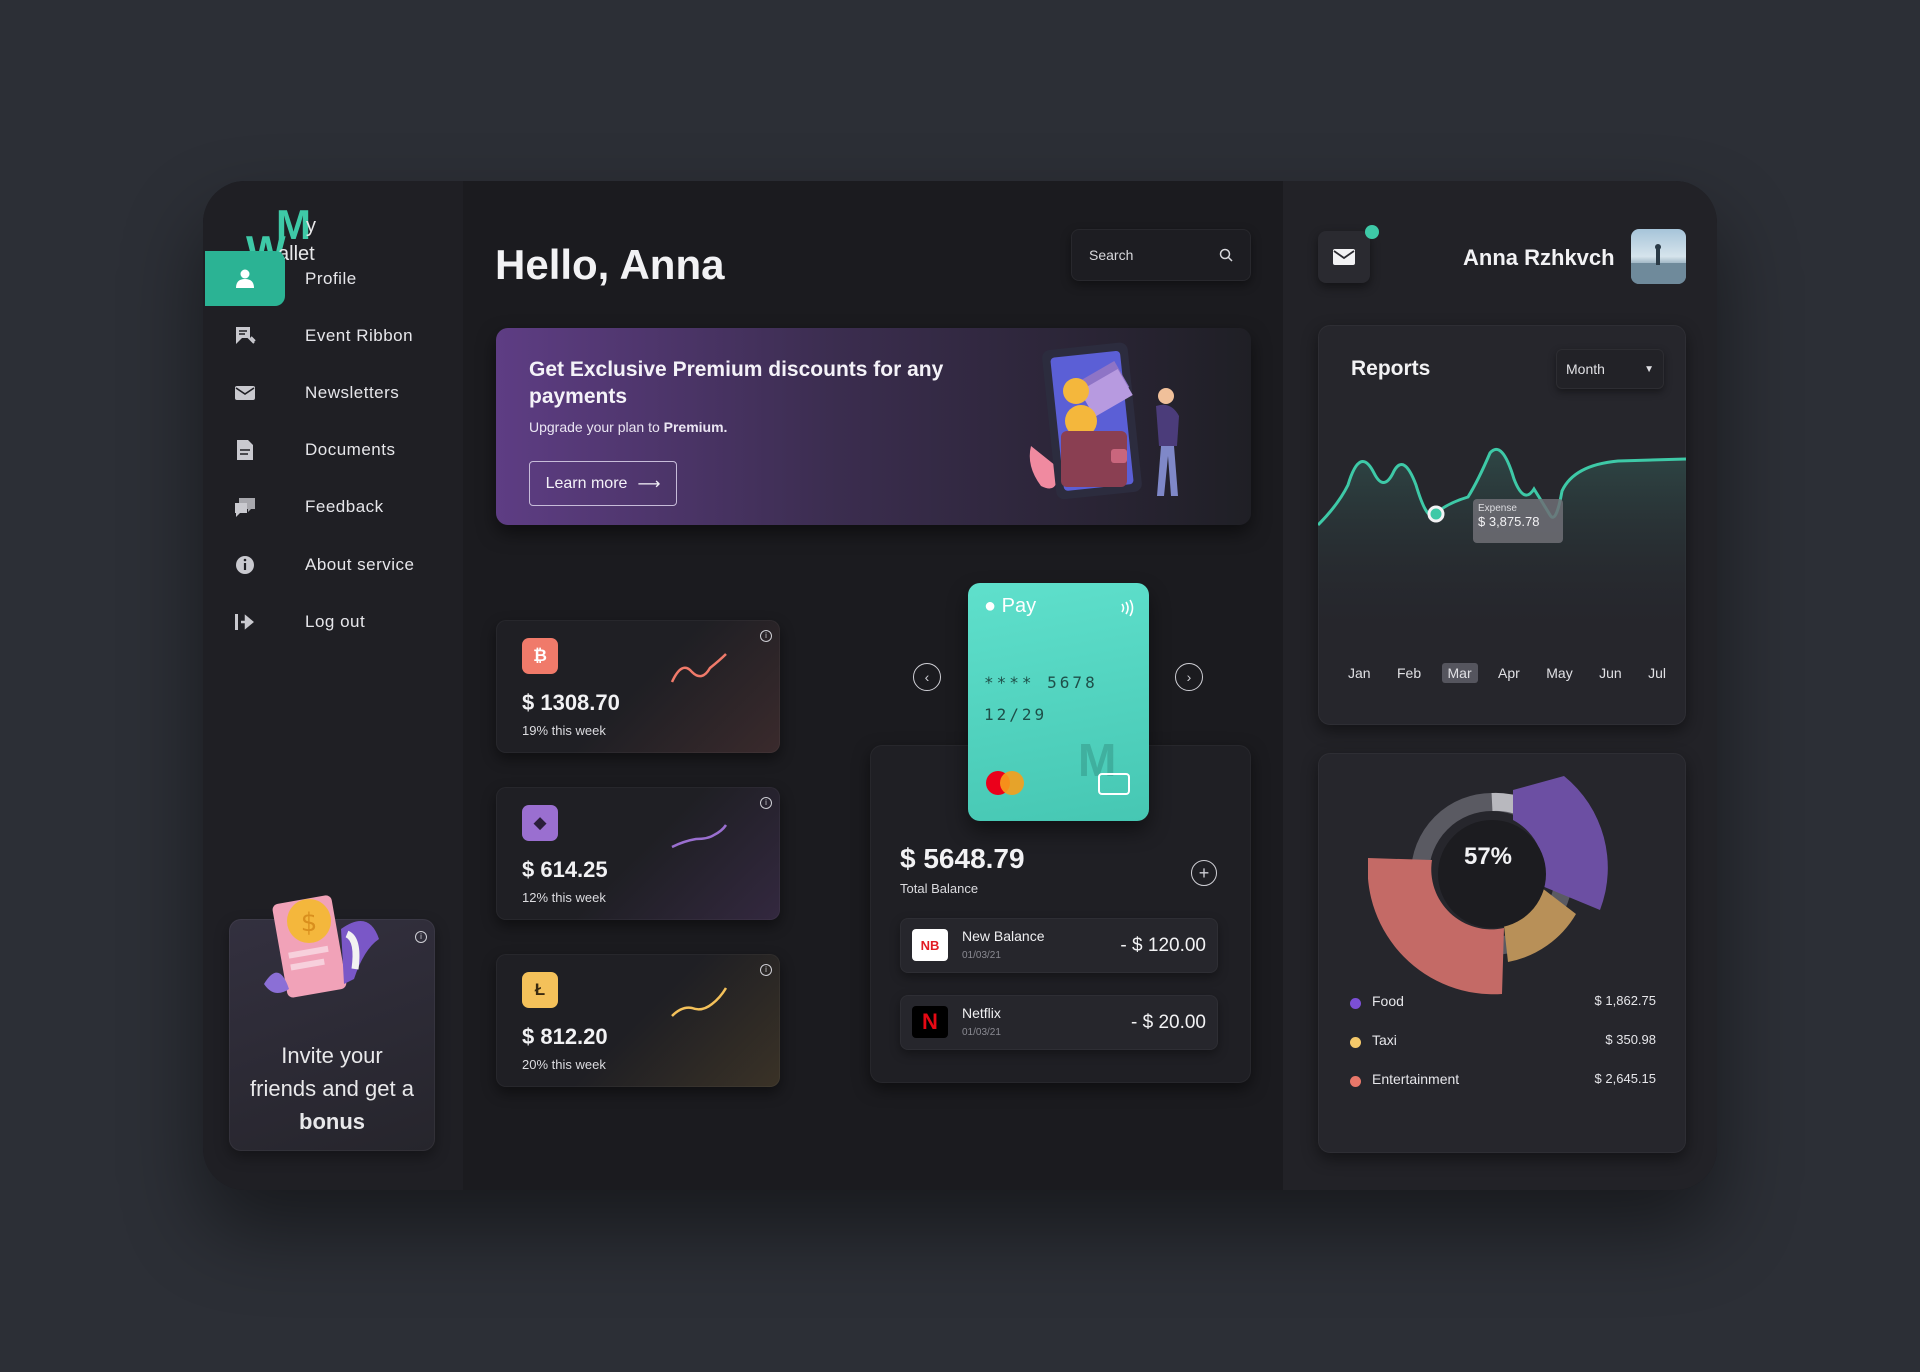 Image resolution: width=1920 pixels, height=1372 pixels. What do you see at coordinates (564, 730) in the screenshot?
I see `crypto-change: 19% this week` at bounding box center [564, 730].